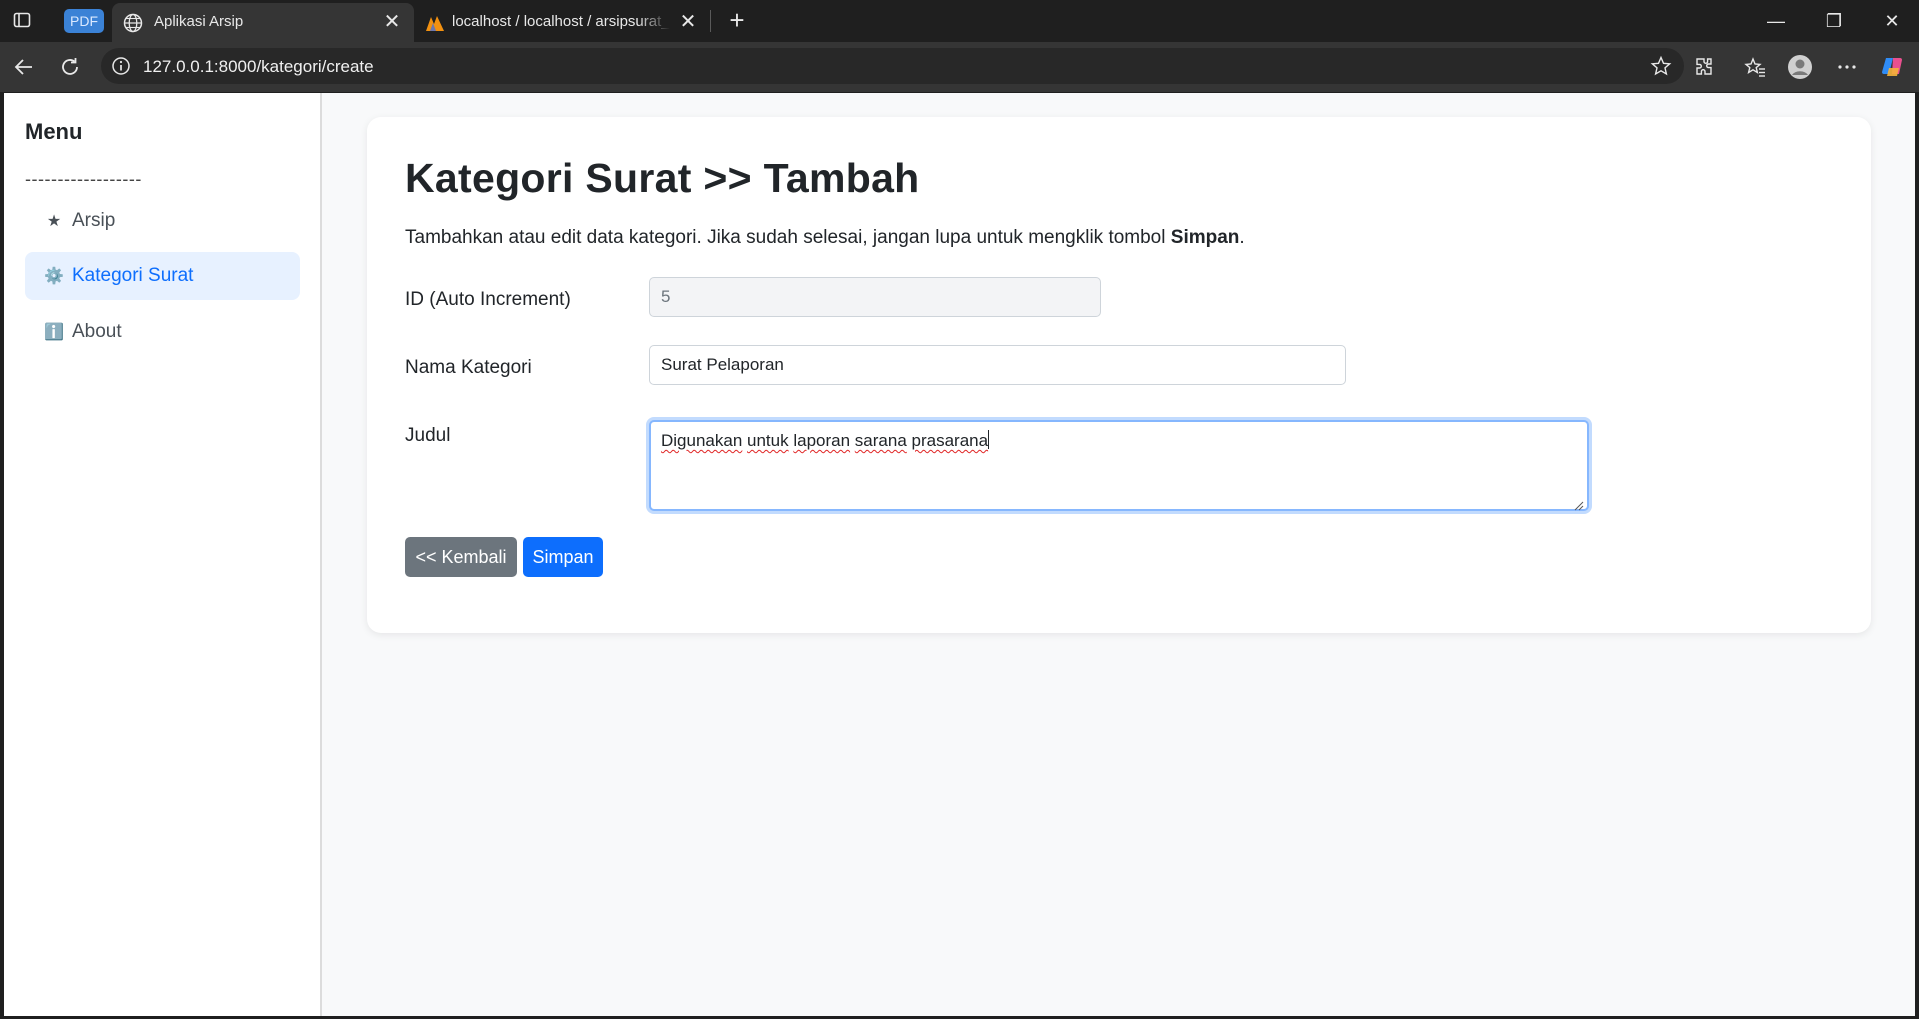 The image size is (1919, 1019). I want to click on url-text: 127.0.0.1:8000/kategori/create, so click(258, 66).